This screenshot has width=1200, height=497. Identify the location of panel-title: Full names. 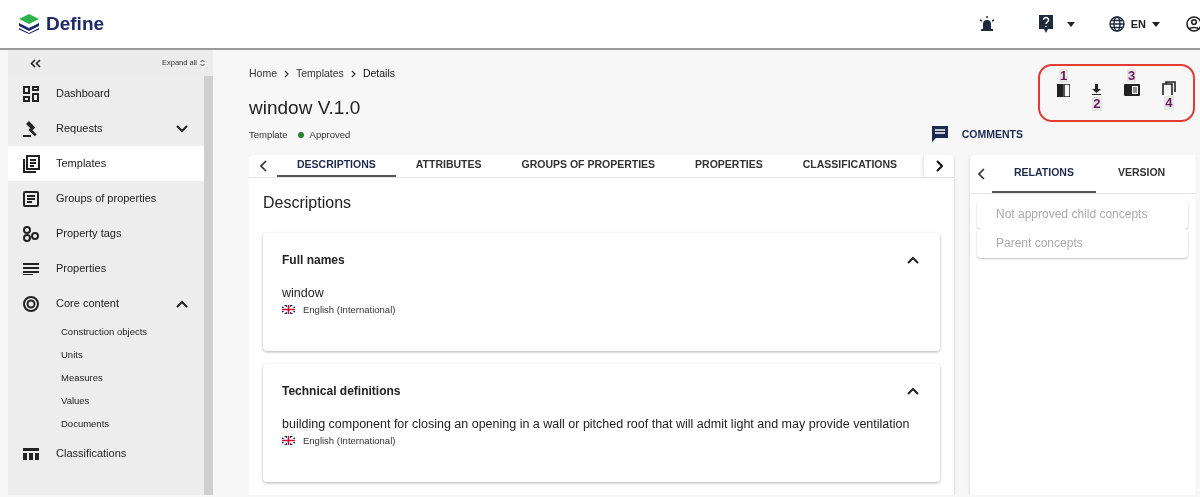
(313, 260).